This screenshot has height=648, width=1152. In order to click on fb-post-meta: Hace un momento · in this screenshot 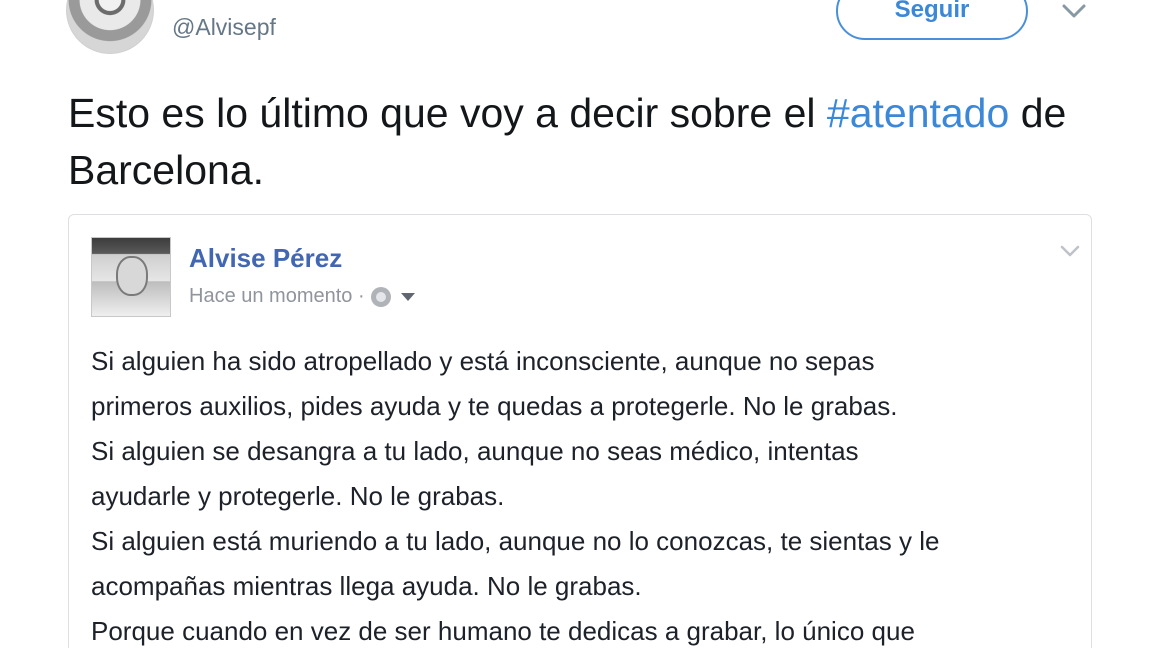, I will do `click(302, 296)`.